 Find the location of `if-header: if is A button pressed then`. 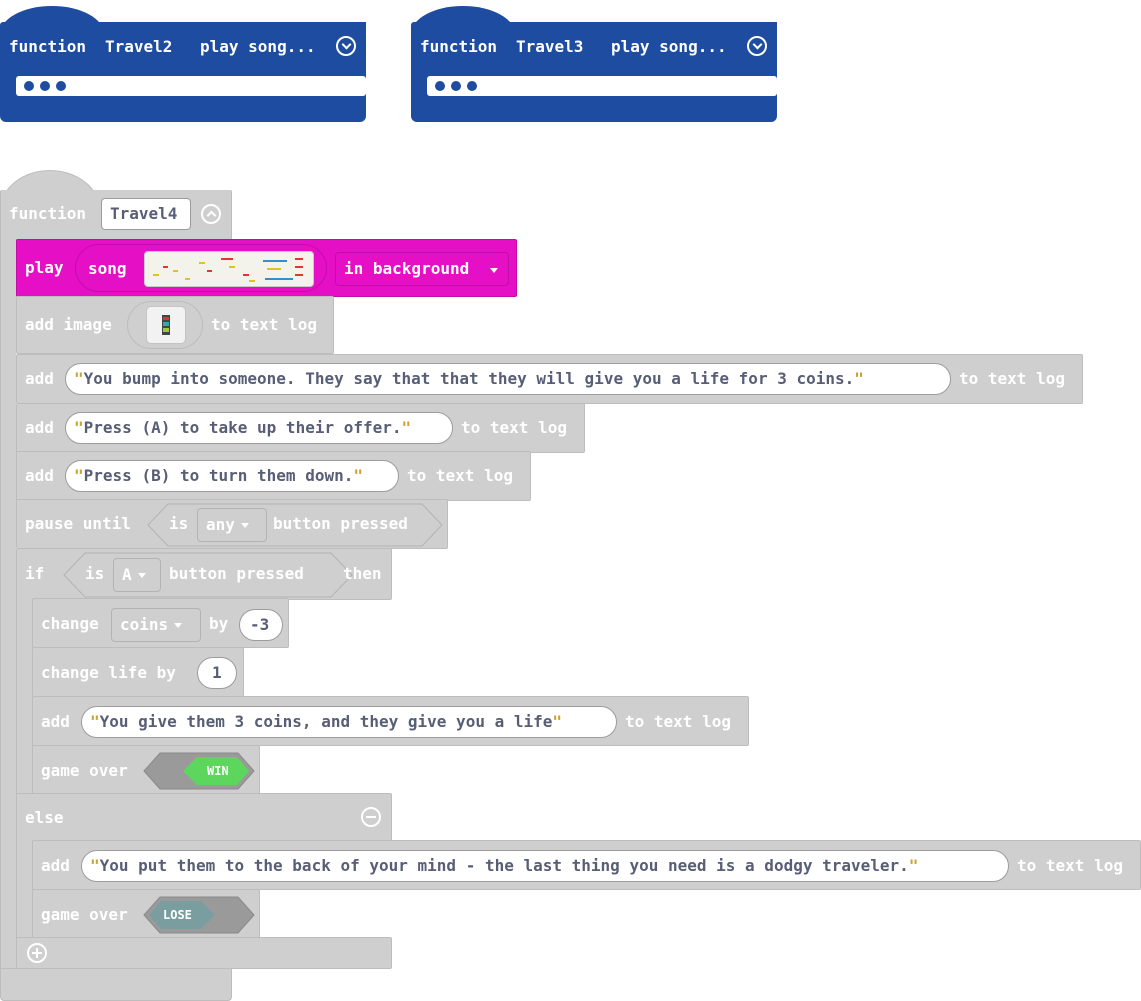

if-header: if is A button pressed then is located at coordinates (204, 574).